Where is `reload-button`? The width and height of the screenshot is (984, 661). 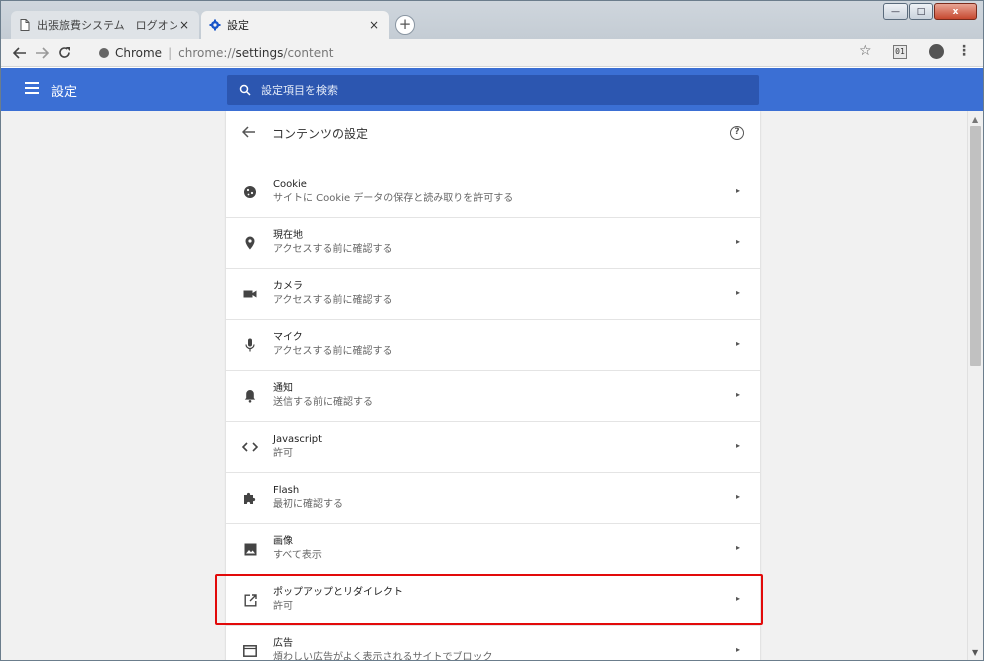
reload-button is located at coordinates (64, 53).